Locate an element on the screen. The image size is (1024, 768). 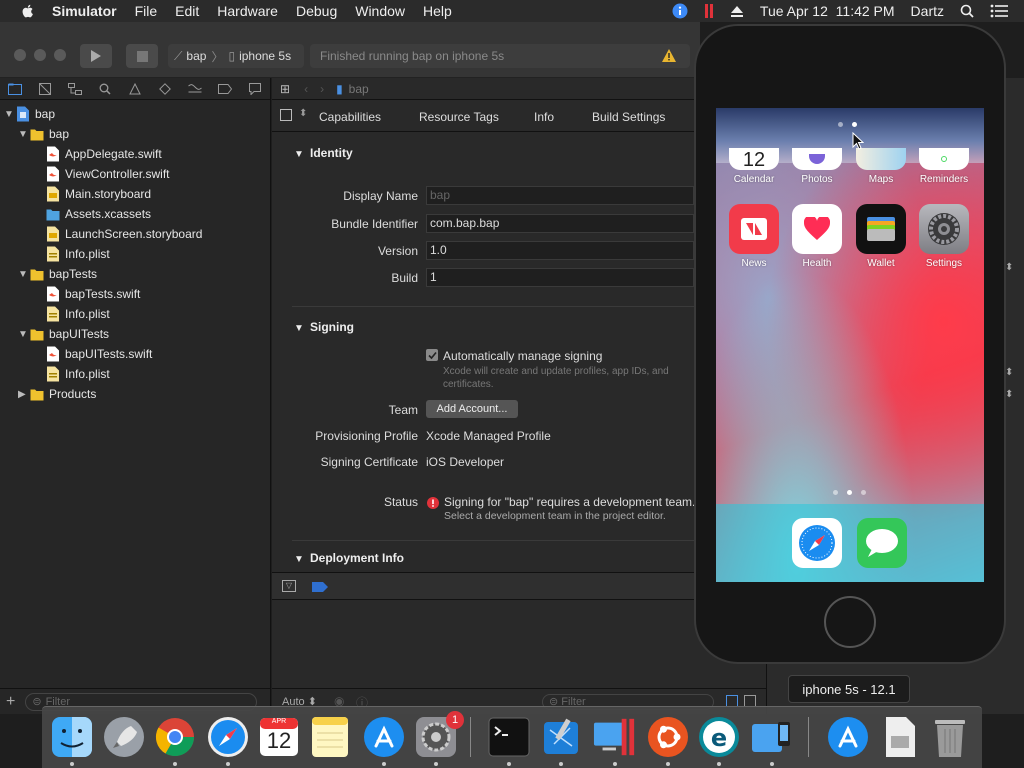
notification-center-icon is located at coordinates (999, 11).